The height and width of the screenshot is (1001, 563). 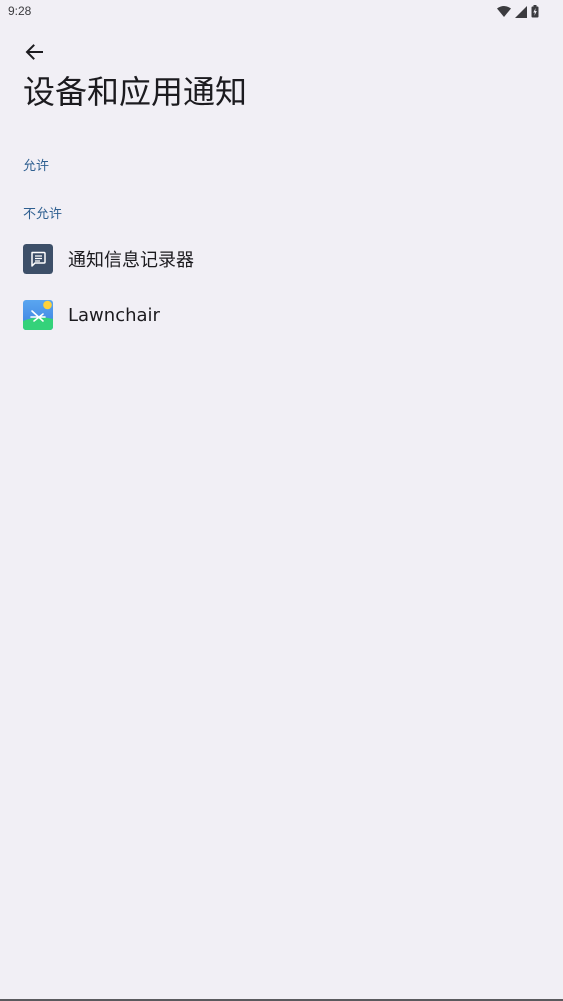 I want to click on app-item-lawnchair: Lawnchair, so click(x=281, y=315).